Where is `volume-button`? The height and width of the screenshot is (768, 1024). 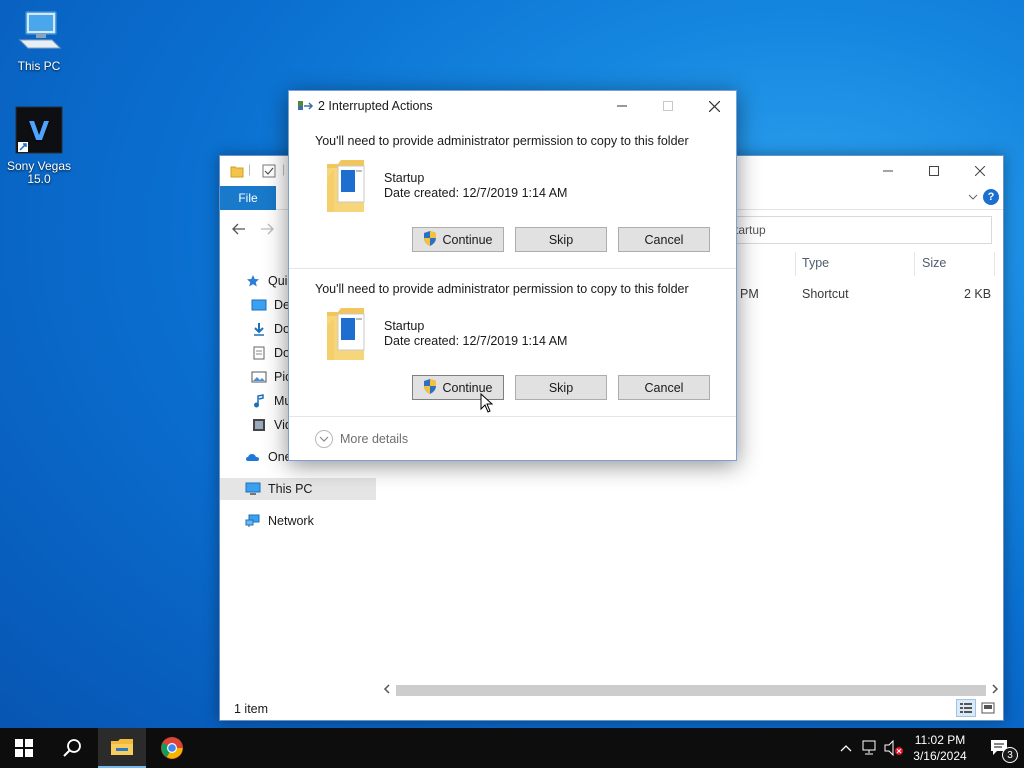 volume-button is located at coordinates (894, 748).